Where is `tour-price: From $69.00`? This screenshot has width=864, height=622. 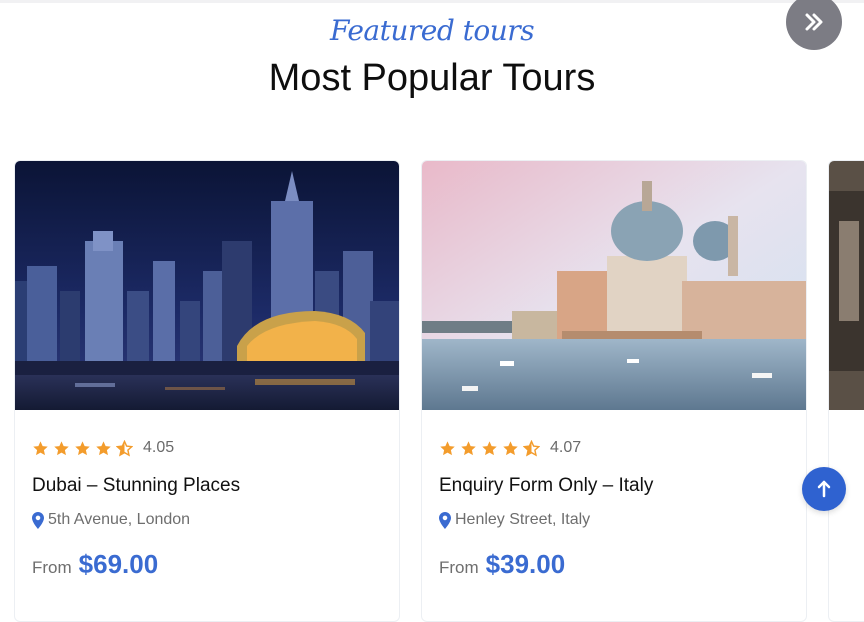 tour-price: From $69.00 is located at coordinates (95, 564).